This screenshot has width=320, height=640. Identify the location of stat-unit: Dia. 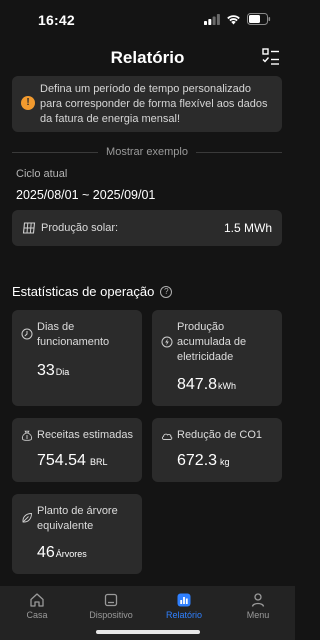
(62, 372).